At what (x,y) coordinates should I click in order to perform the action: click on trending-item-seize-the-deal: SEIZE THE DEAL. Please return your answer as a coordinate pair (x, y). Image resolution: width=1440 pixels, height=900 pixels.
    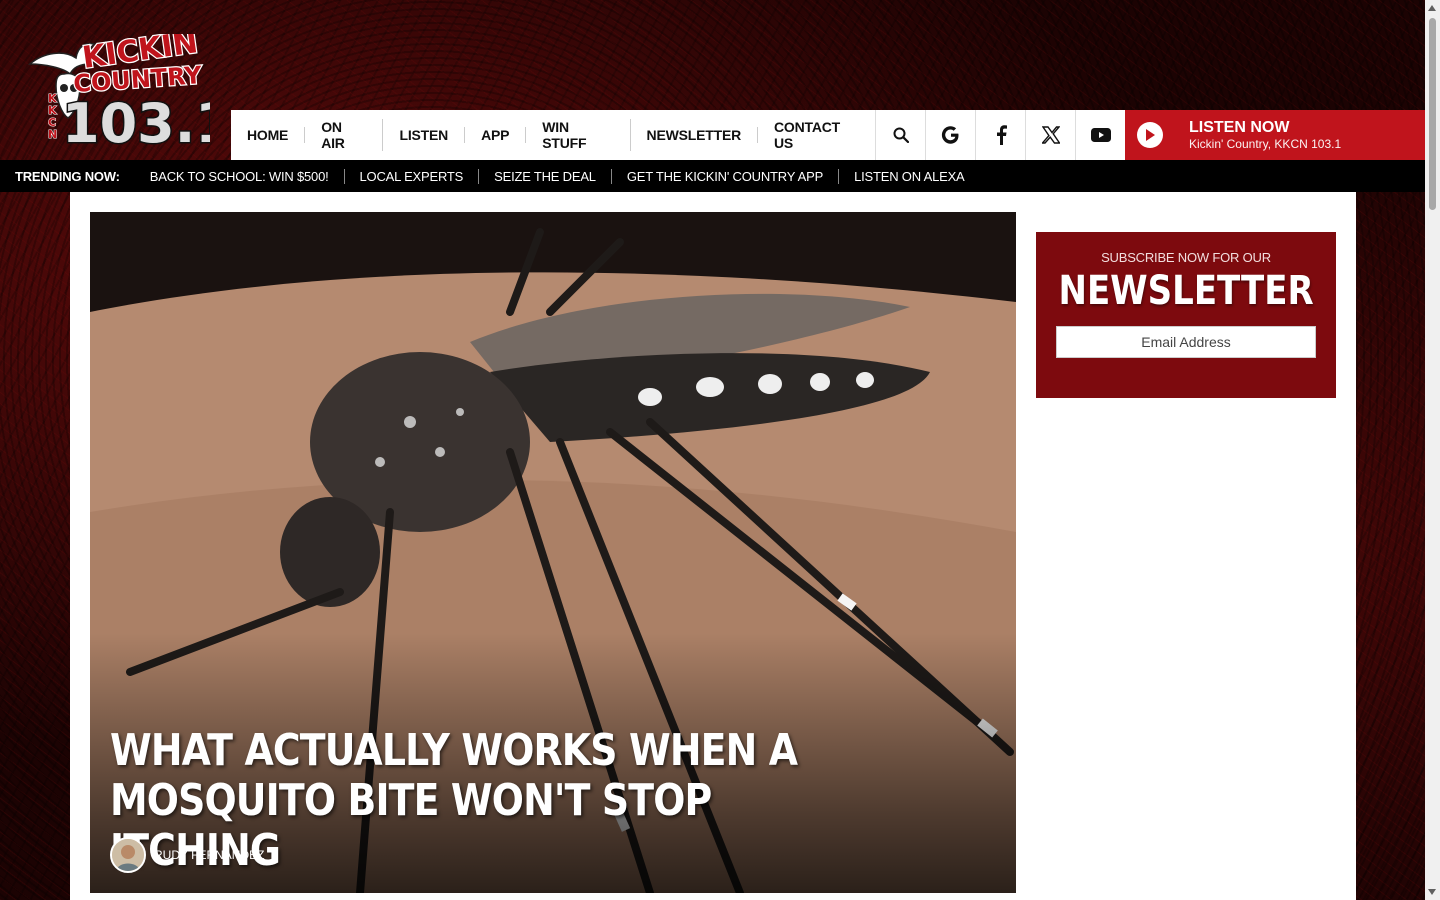
    Looking at the image, I should click on (545, 176).